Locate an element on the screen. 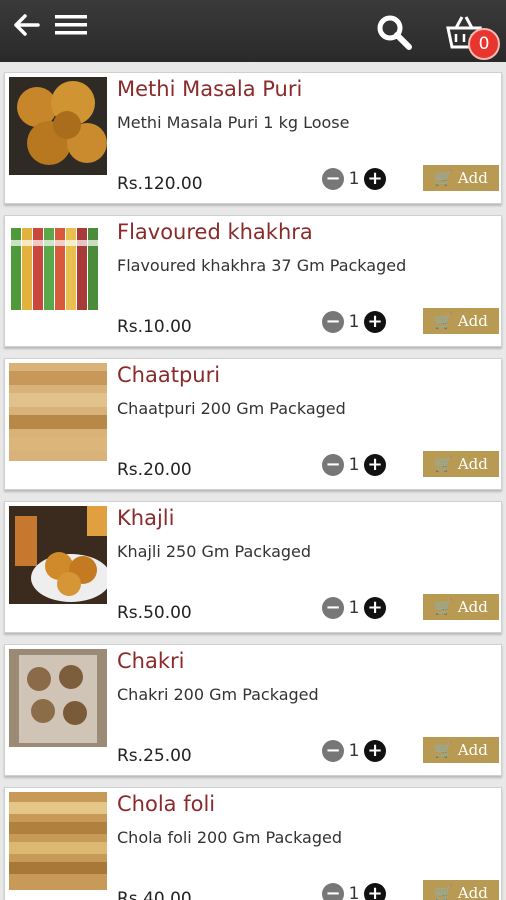 The image size is (506, 900). product-price: Rs.10.00 is located at coordinates (154, 327).